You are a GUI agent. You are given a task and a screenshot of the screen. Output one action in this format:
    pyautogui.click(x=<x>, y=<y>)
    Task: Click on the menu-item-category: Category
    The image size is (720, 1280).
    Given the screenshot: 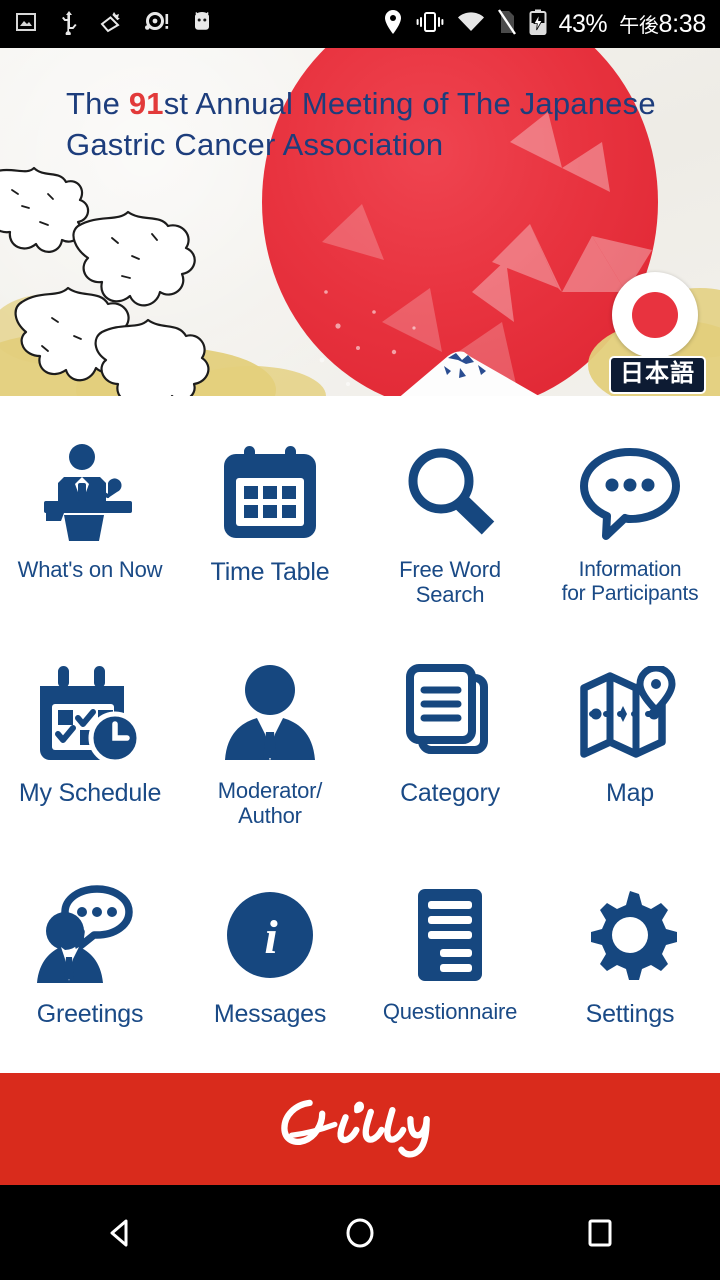 What is the action you would take?
    pyautogui.click(x=450, y=757)
    